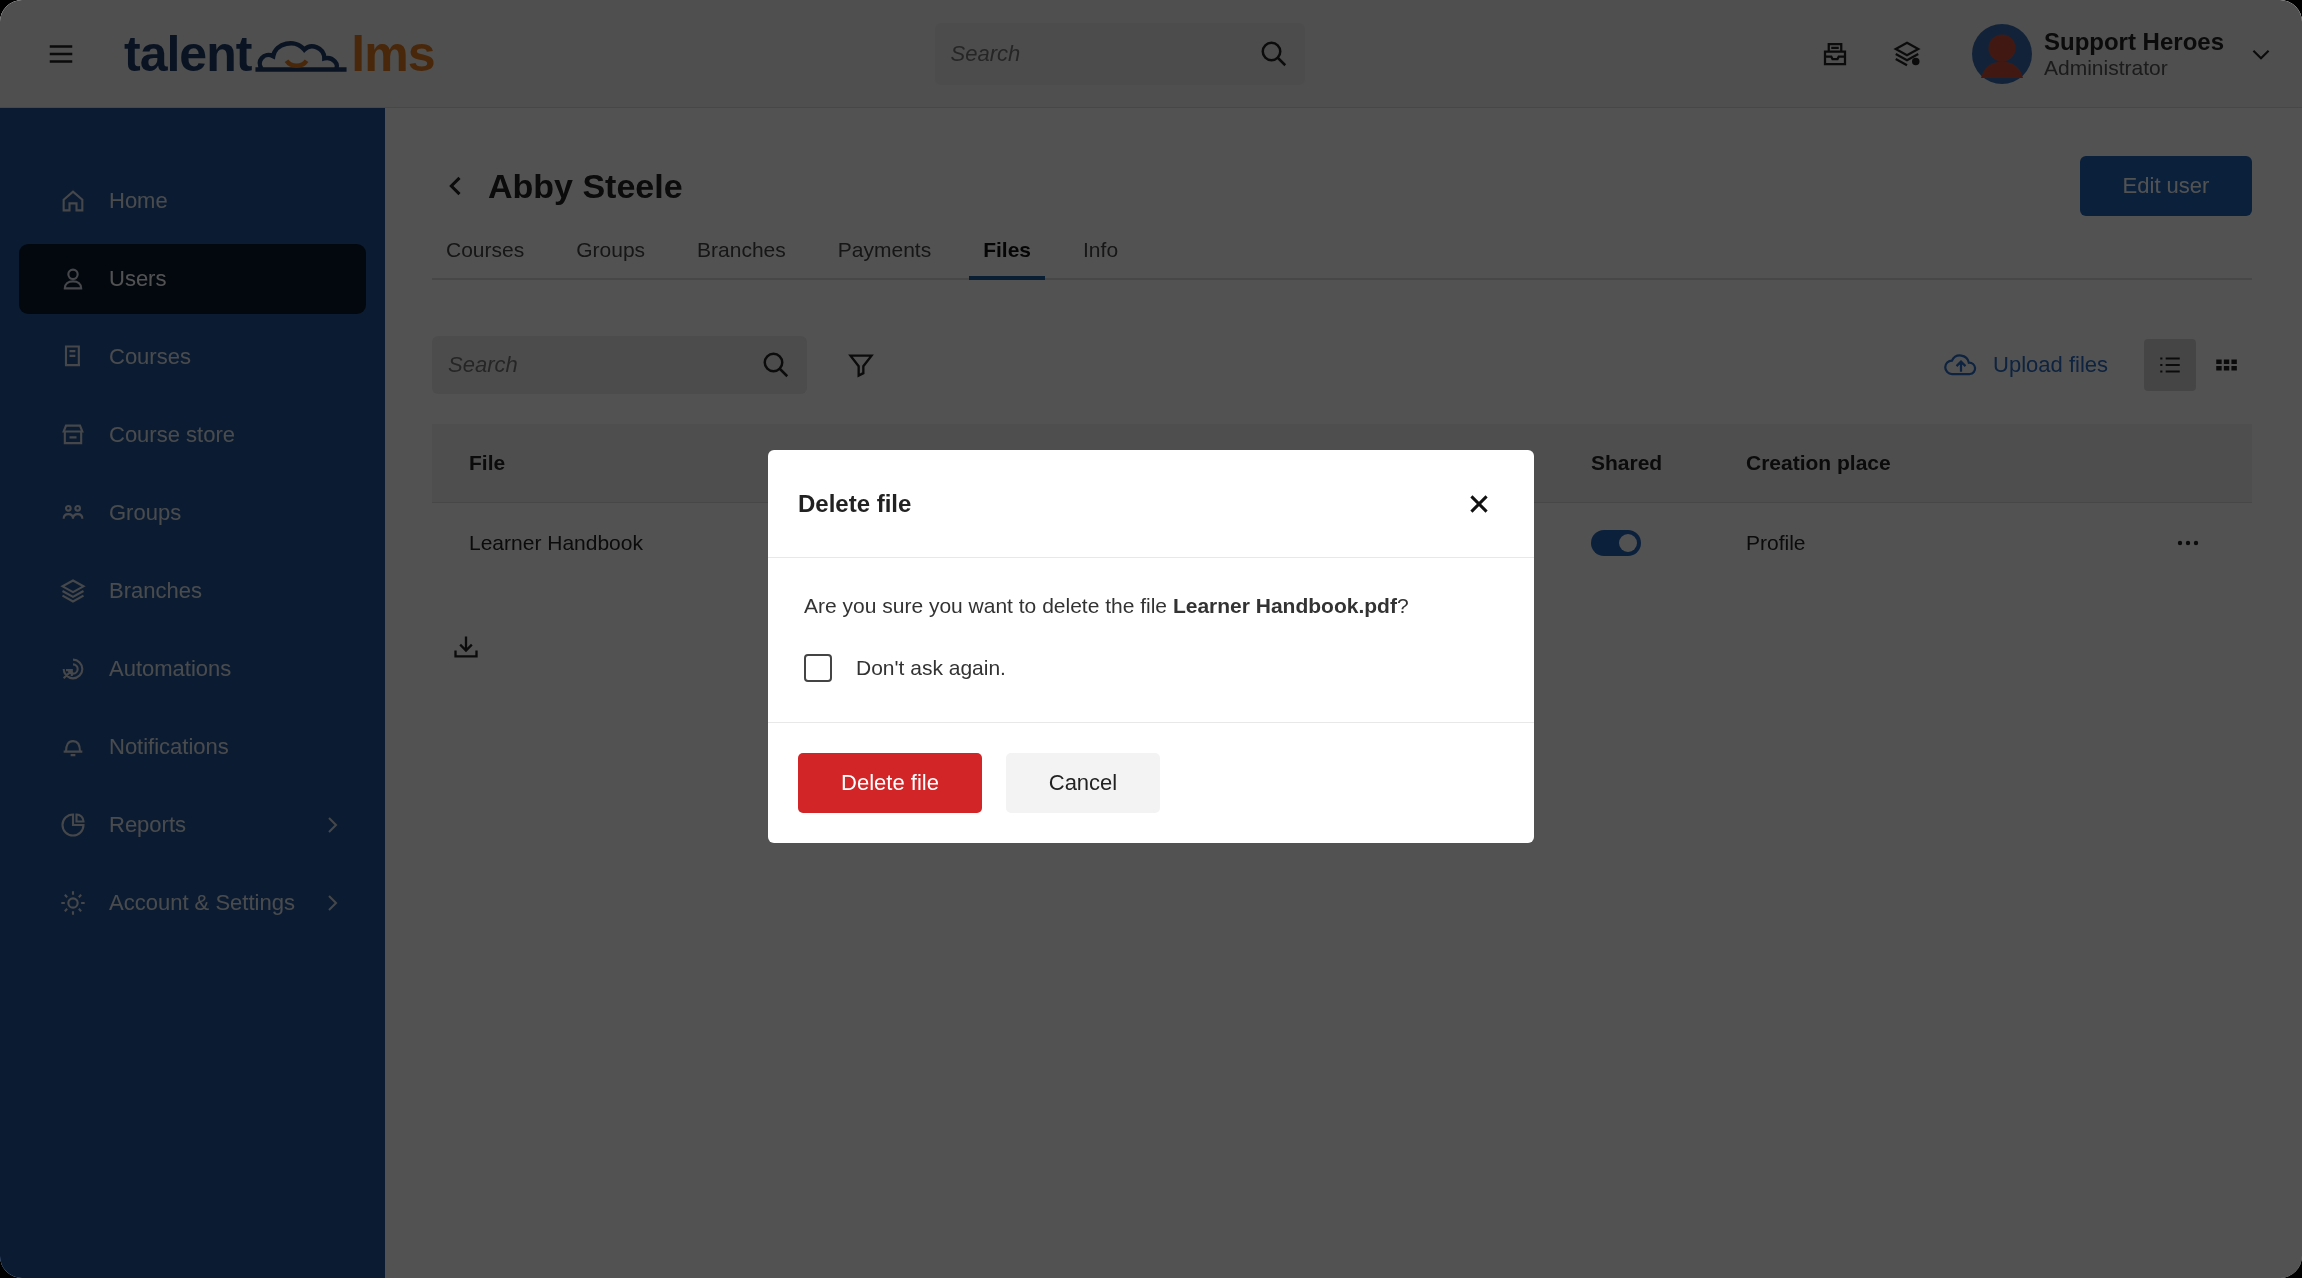  Describe the element at coordinates (73, 825) in the screenshot. I see `pie-chart-icon` at that location.